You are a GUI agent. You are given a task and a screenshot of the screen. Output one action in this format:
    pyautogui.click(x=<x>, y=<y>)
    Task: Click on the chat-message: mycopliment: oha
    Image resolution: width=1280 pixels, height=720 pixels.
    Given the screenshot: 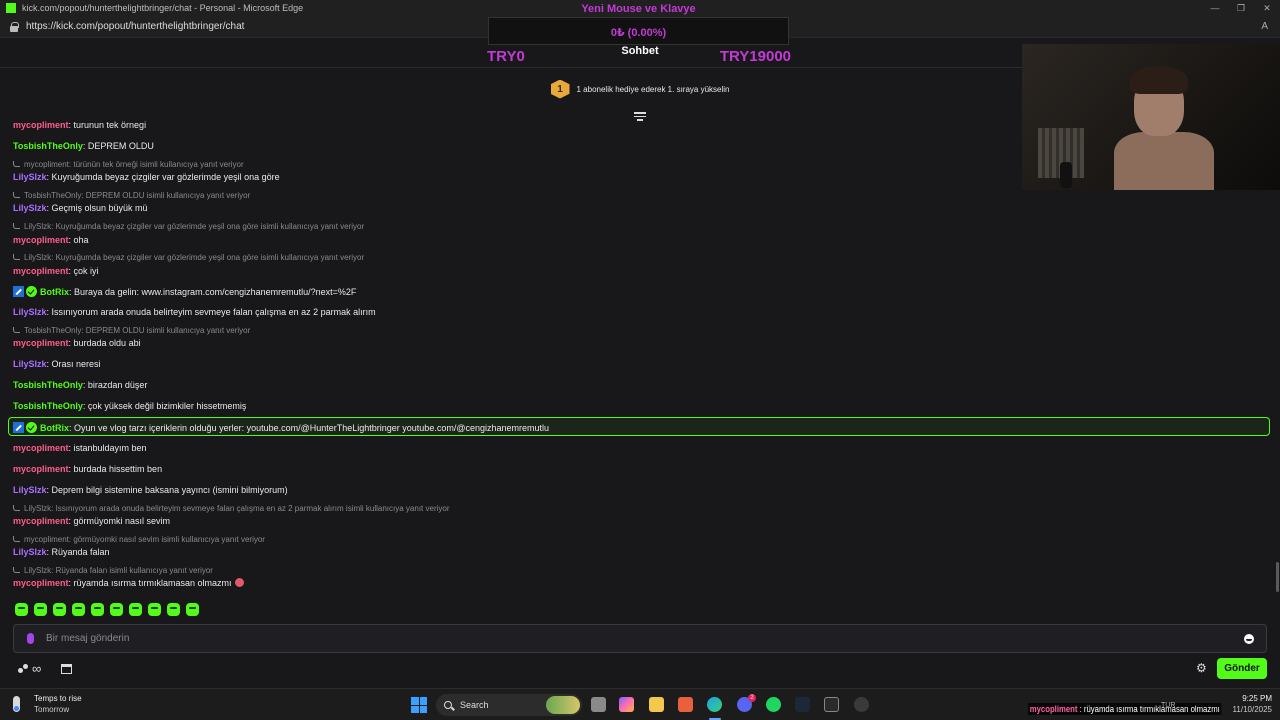 What is the action you would take?
    pyautogui.click(x=51, y=240)
    